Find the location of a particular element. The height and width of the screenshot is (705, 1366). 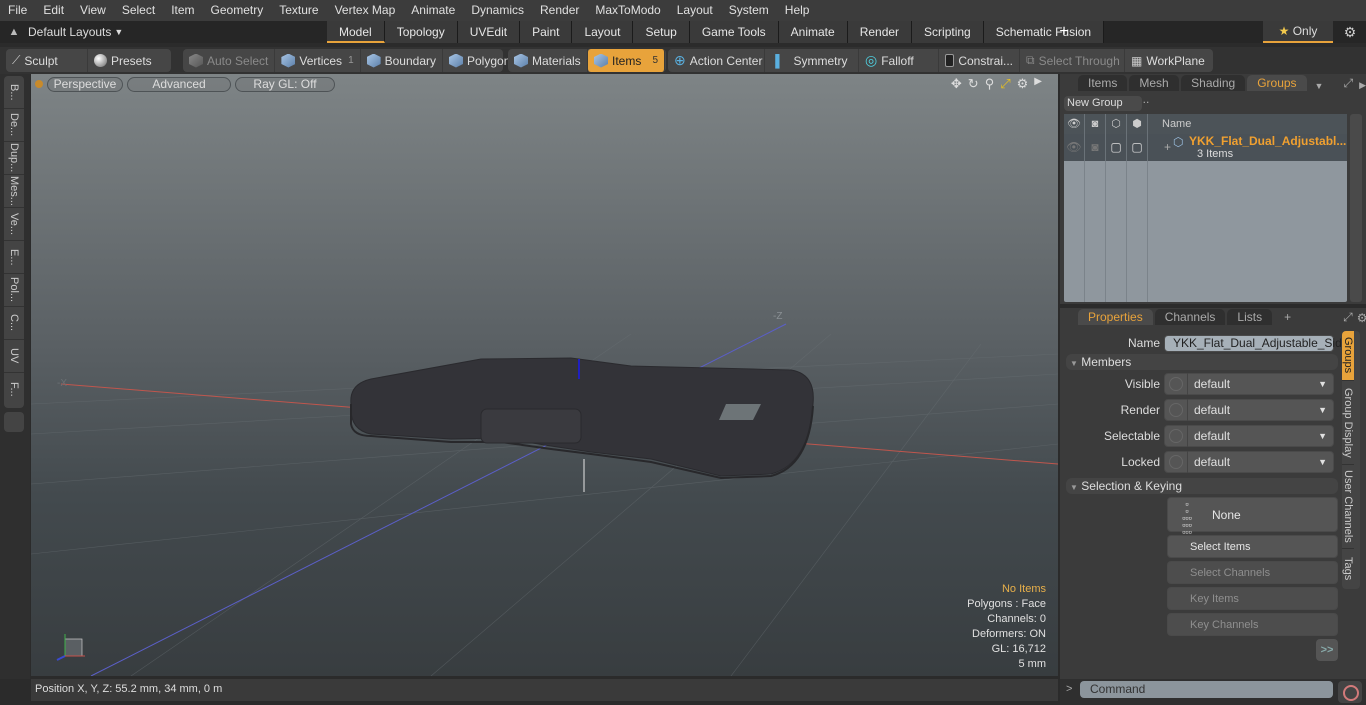

name-input: YKK_Flat_Dual_Adjustable_Side_ is located at coordinates (1259, 343).